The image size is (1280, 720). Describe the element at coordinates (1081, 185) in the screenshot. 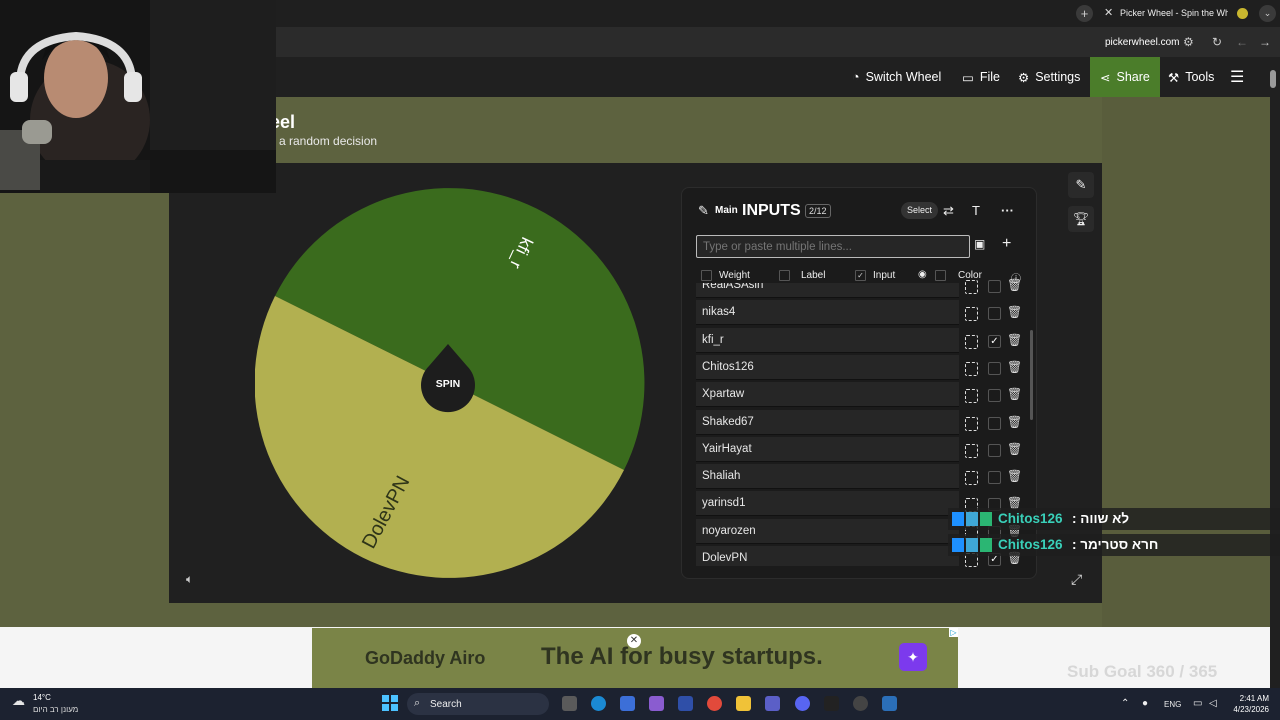

I see `customize-icon: ✎` at that location.